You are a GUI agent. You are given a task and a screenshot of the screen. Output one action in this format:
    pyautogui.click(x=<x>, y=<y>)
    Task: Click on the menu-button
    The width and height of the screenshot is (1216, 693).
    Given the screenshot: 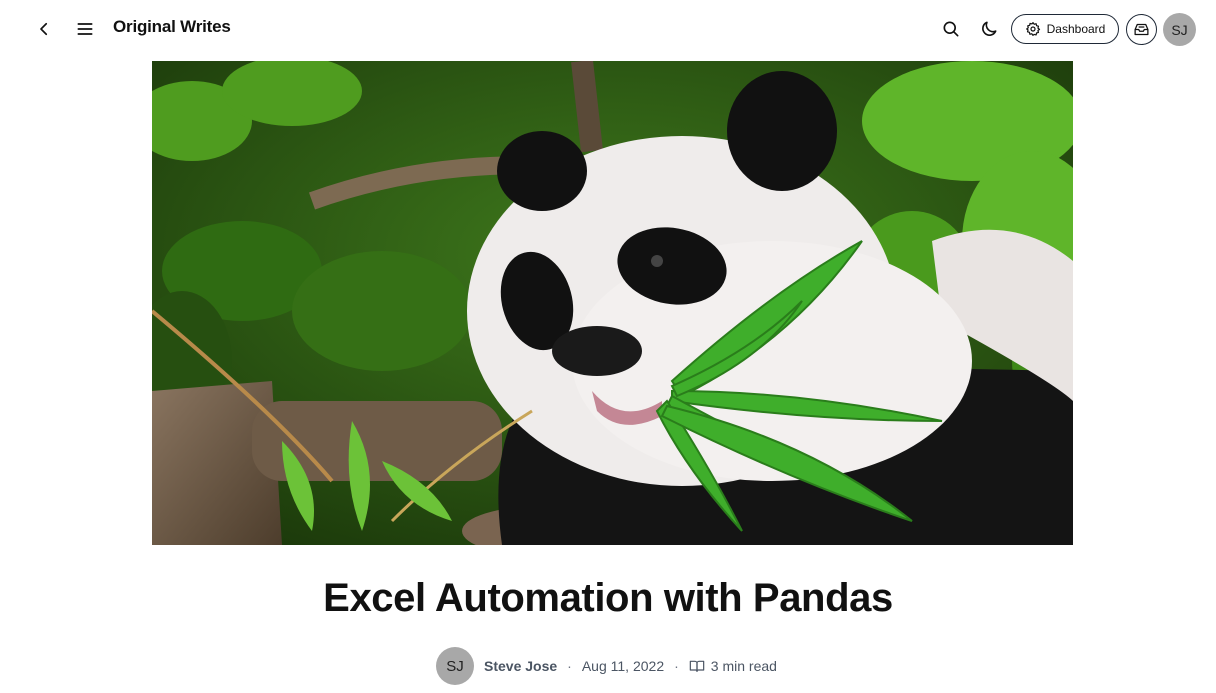 What is the action you would take?
    pyautogui.click(x=85, y=29)
    